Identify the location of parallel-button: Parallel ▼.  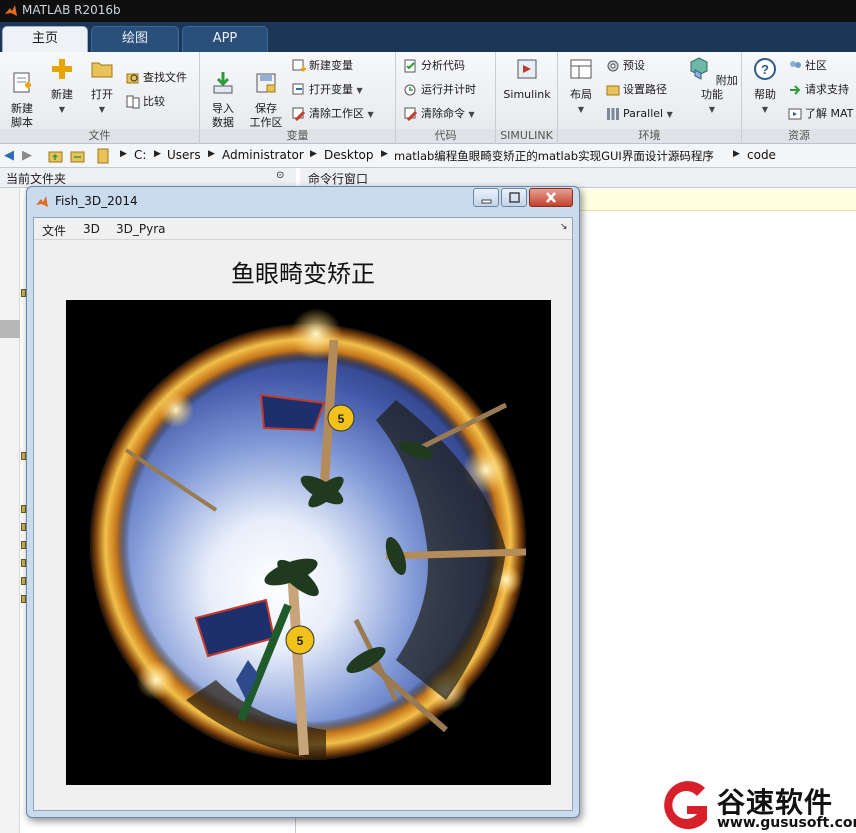
(639, 114).